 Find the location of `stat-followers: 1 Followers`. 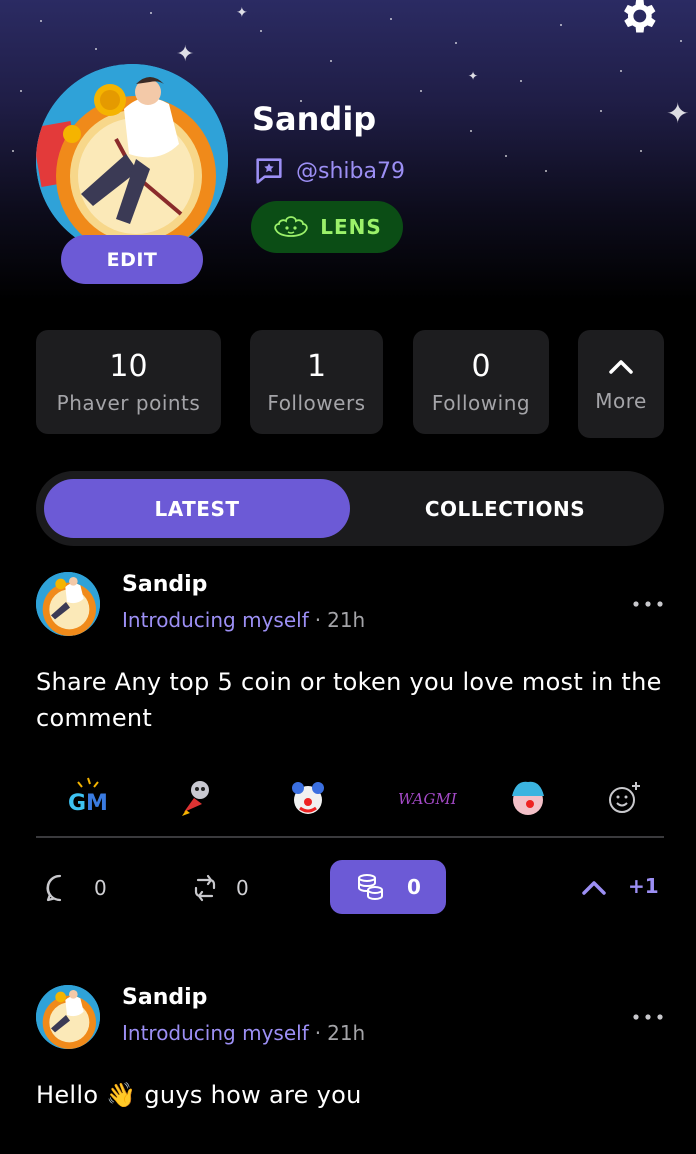

stat-followers: 1 Followers is located at coordinates (316, 382).